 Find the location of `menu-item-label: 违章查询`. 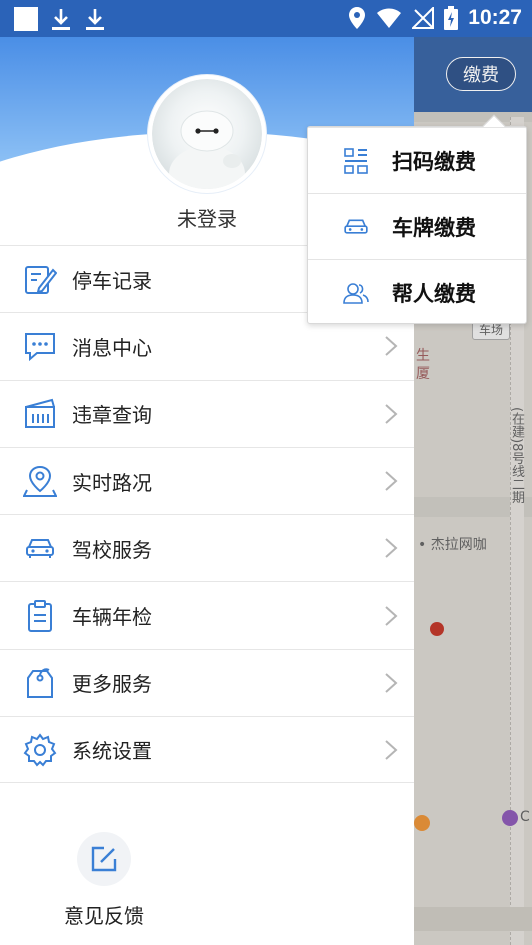

menu-item-label: 违章查询 is located at coordinates (112, 415).